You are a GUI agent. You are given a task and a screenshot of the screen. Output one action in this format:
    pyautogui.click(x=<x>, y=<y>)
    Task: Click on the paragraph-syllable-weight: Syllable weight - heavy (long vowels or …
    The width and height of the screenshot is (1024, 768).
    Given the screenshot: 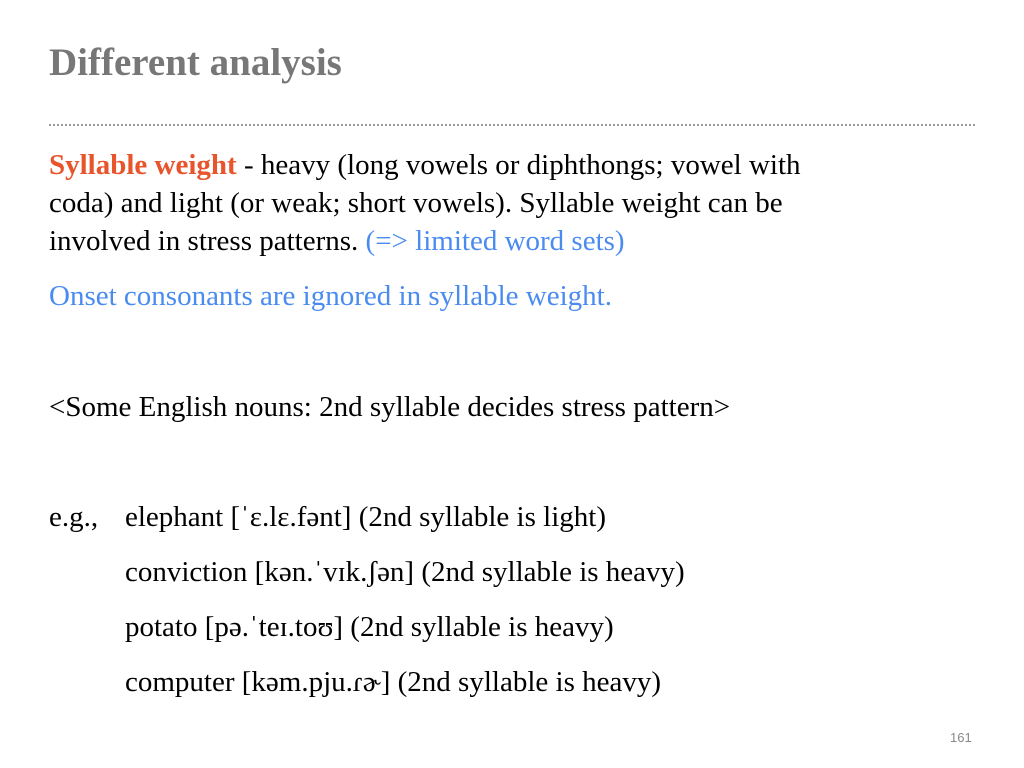 What is the action you would take?
    pyautogui.click(x=425, y=203)
    